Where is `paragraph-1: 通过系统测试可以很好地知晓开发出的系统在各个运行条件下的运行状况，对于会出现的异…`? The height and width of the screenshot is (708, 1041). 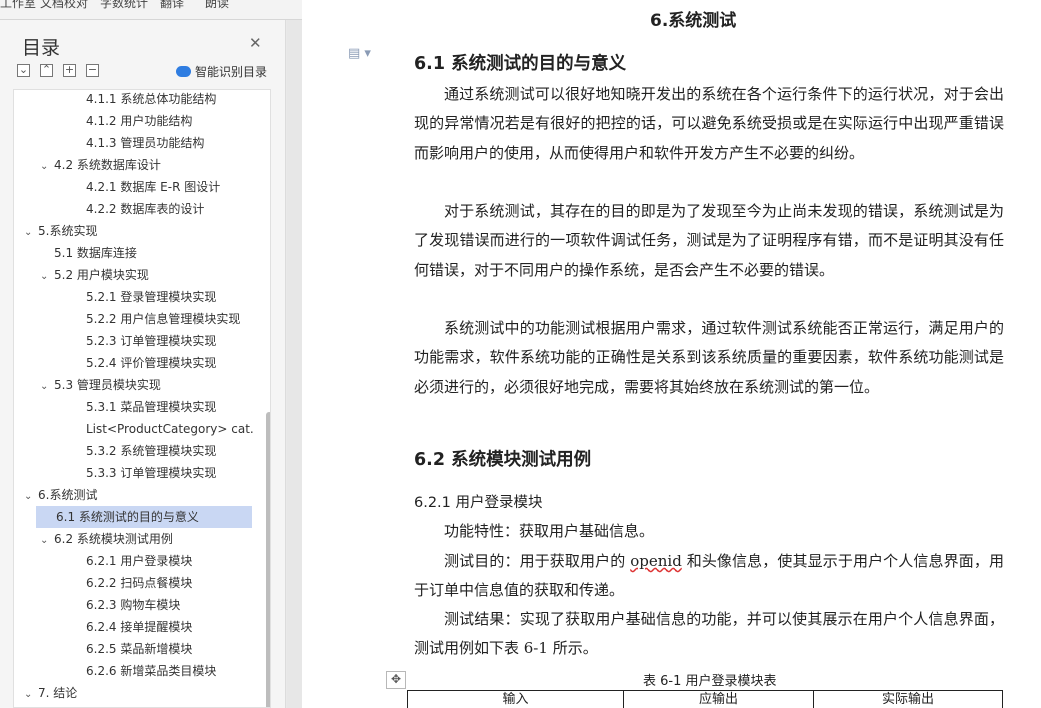
paragraph-1: 通过系统测试可以很好地知晓开发出的系统在各个运行条件下的运行状况，对于会出现的异… is located at coordinates (709, 123).